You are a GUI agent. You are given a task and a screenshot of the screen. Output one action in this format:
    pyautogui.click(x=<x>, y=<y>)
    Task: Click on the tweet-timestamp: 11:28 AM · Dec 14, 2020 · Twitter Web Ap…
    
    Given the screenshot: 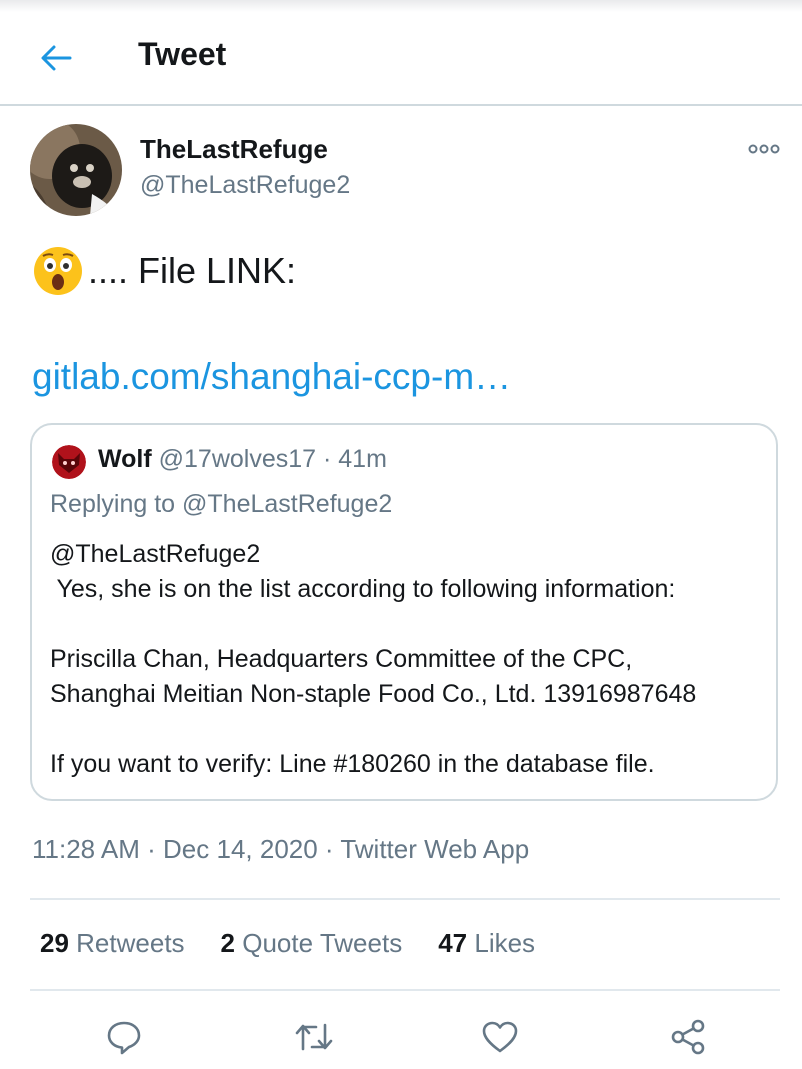 What is the action you would take?
    pyautogui.click(x=281, y=849)
    